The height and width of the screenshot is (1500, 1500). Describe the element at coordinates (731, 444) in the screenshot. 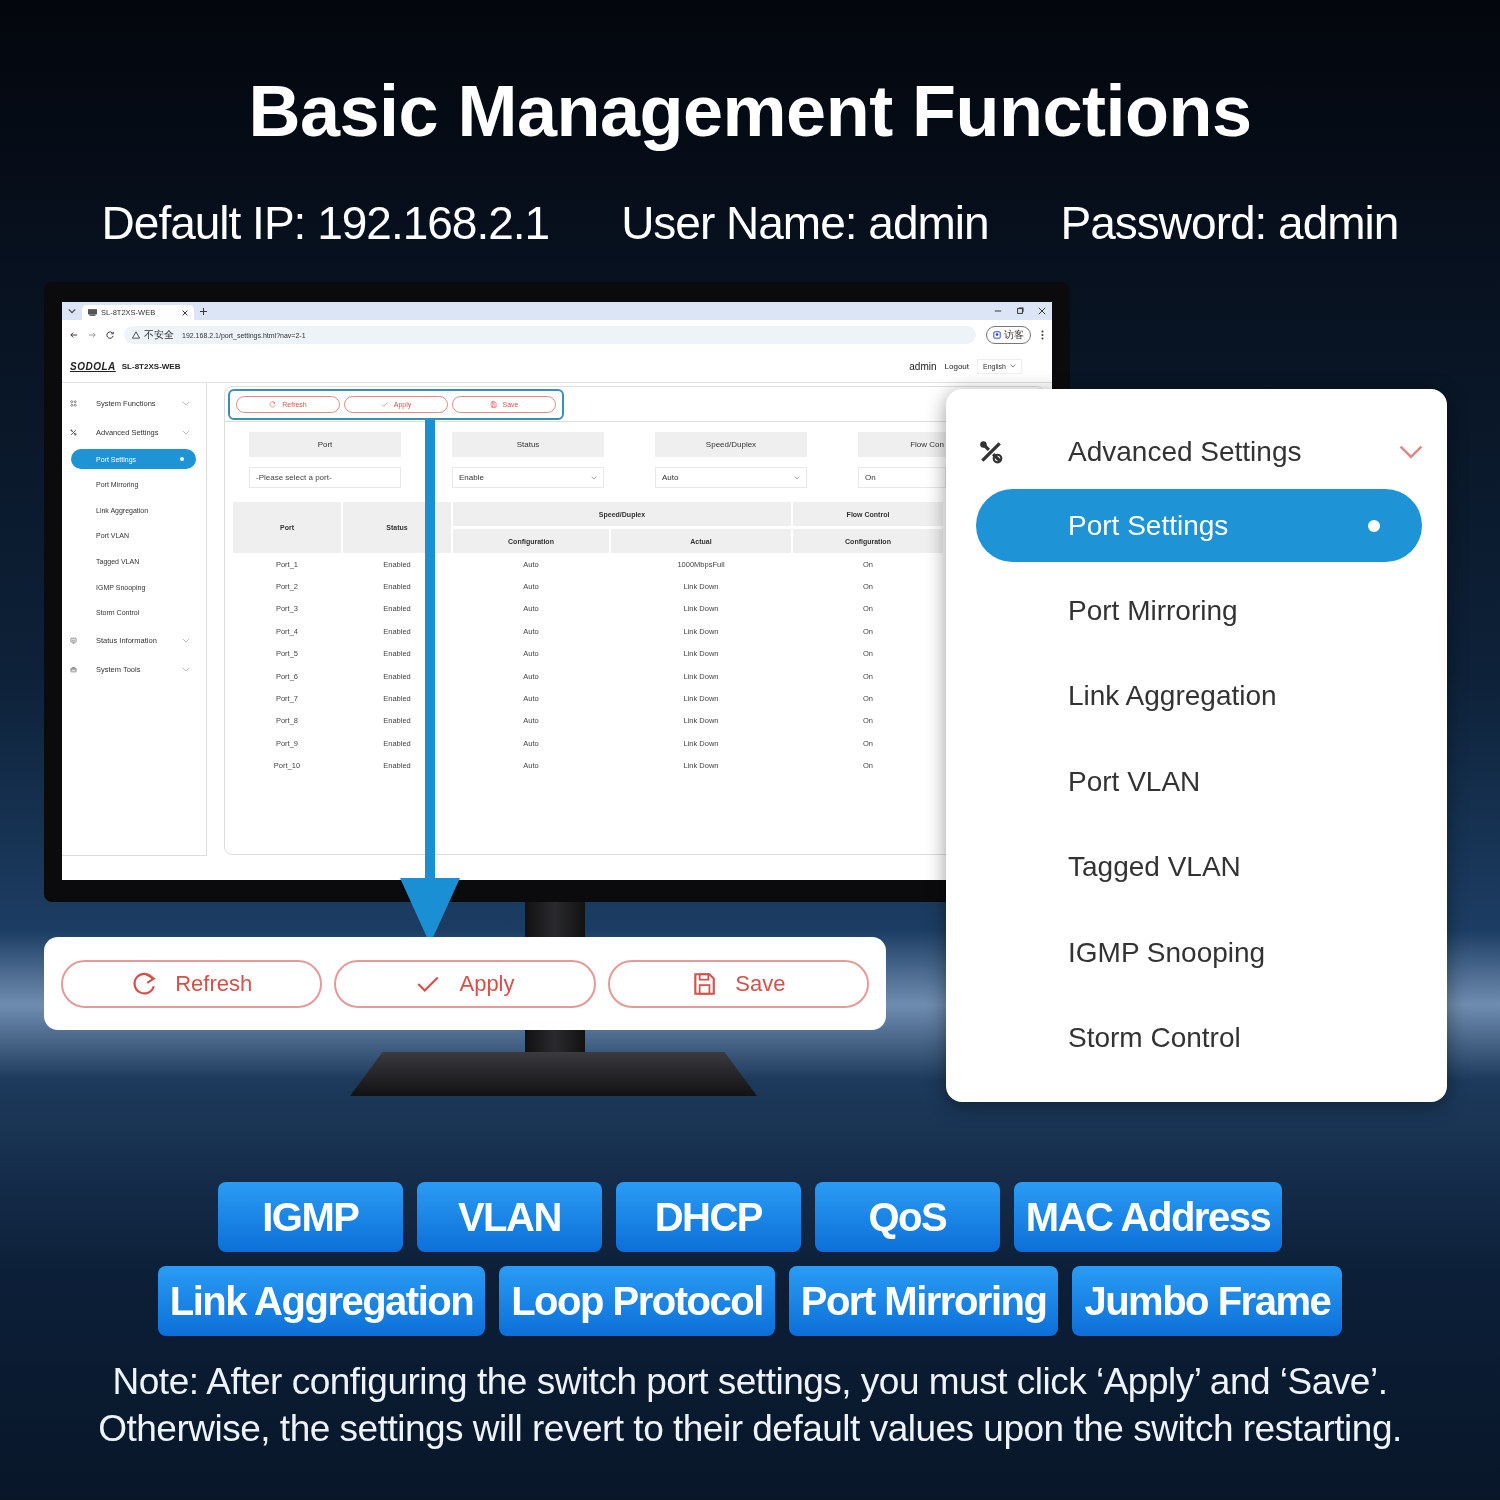

I see `filter-heading: Speed/Duplex` at that location.